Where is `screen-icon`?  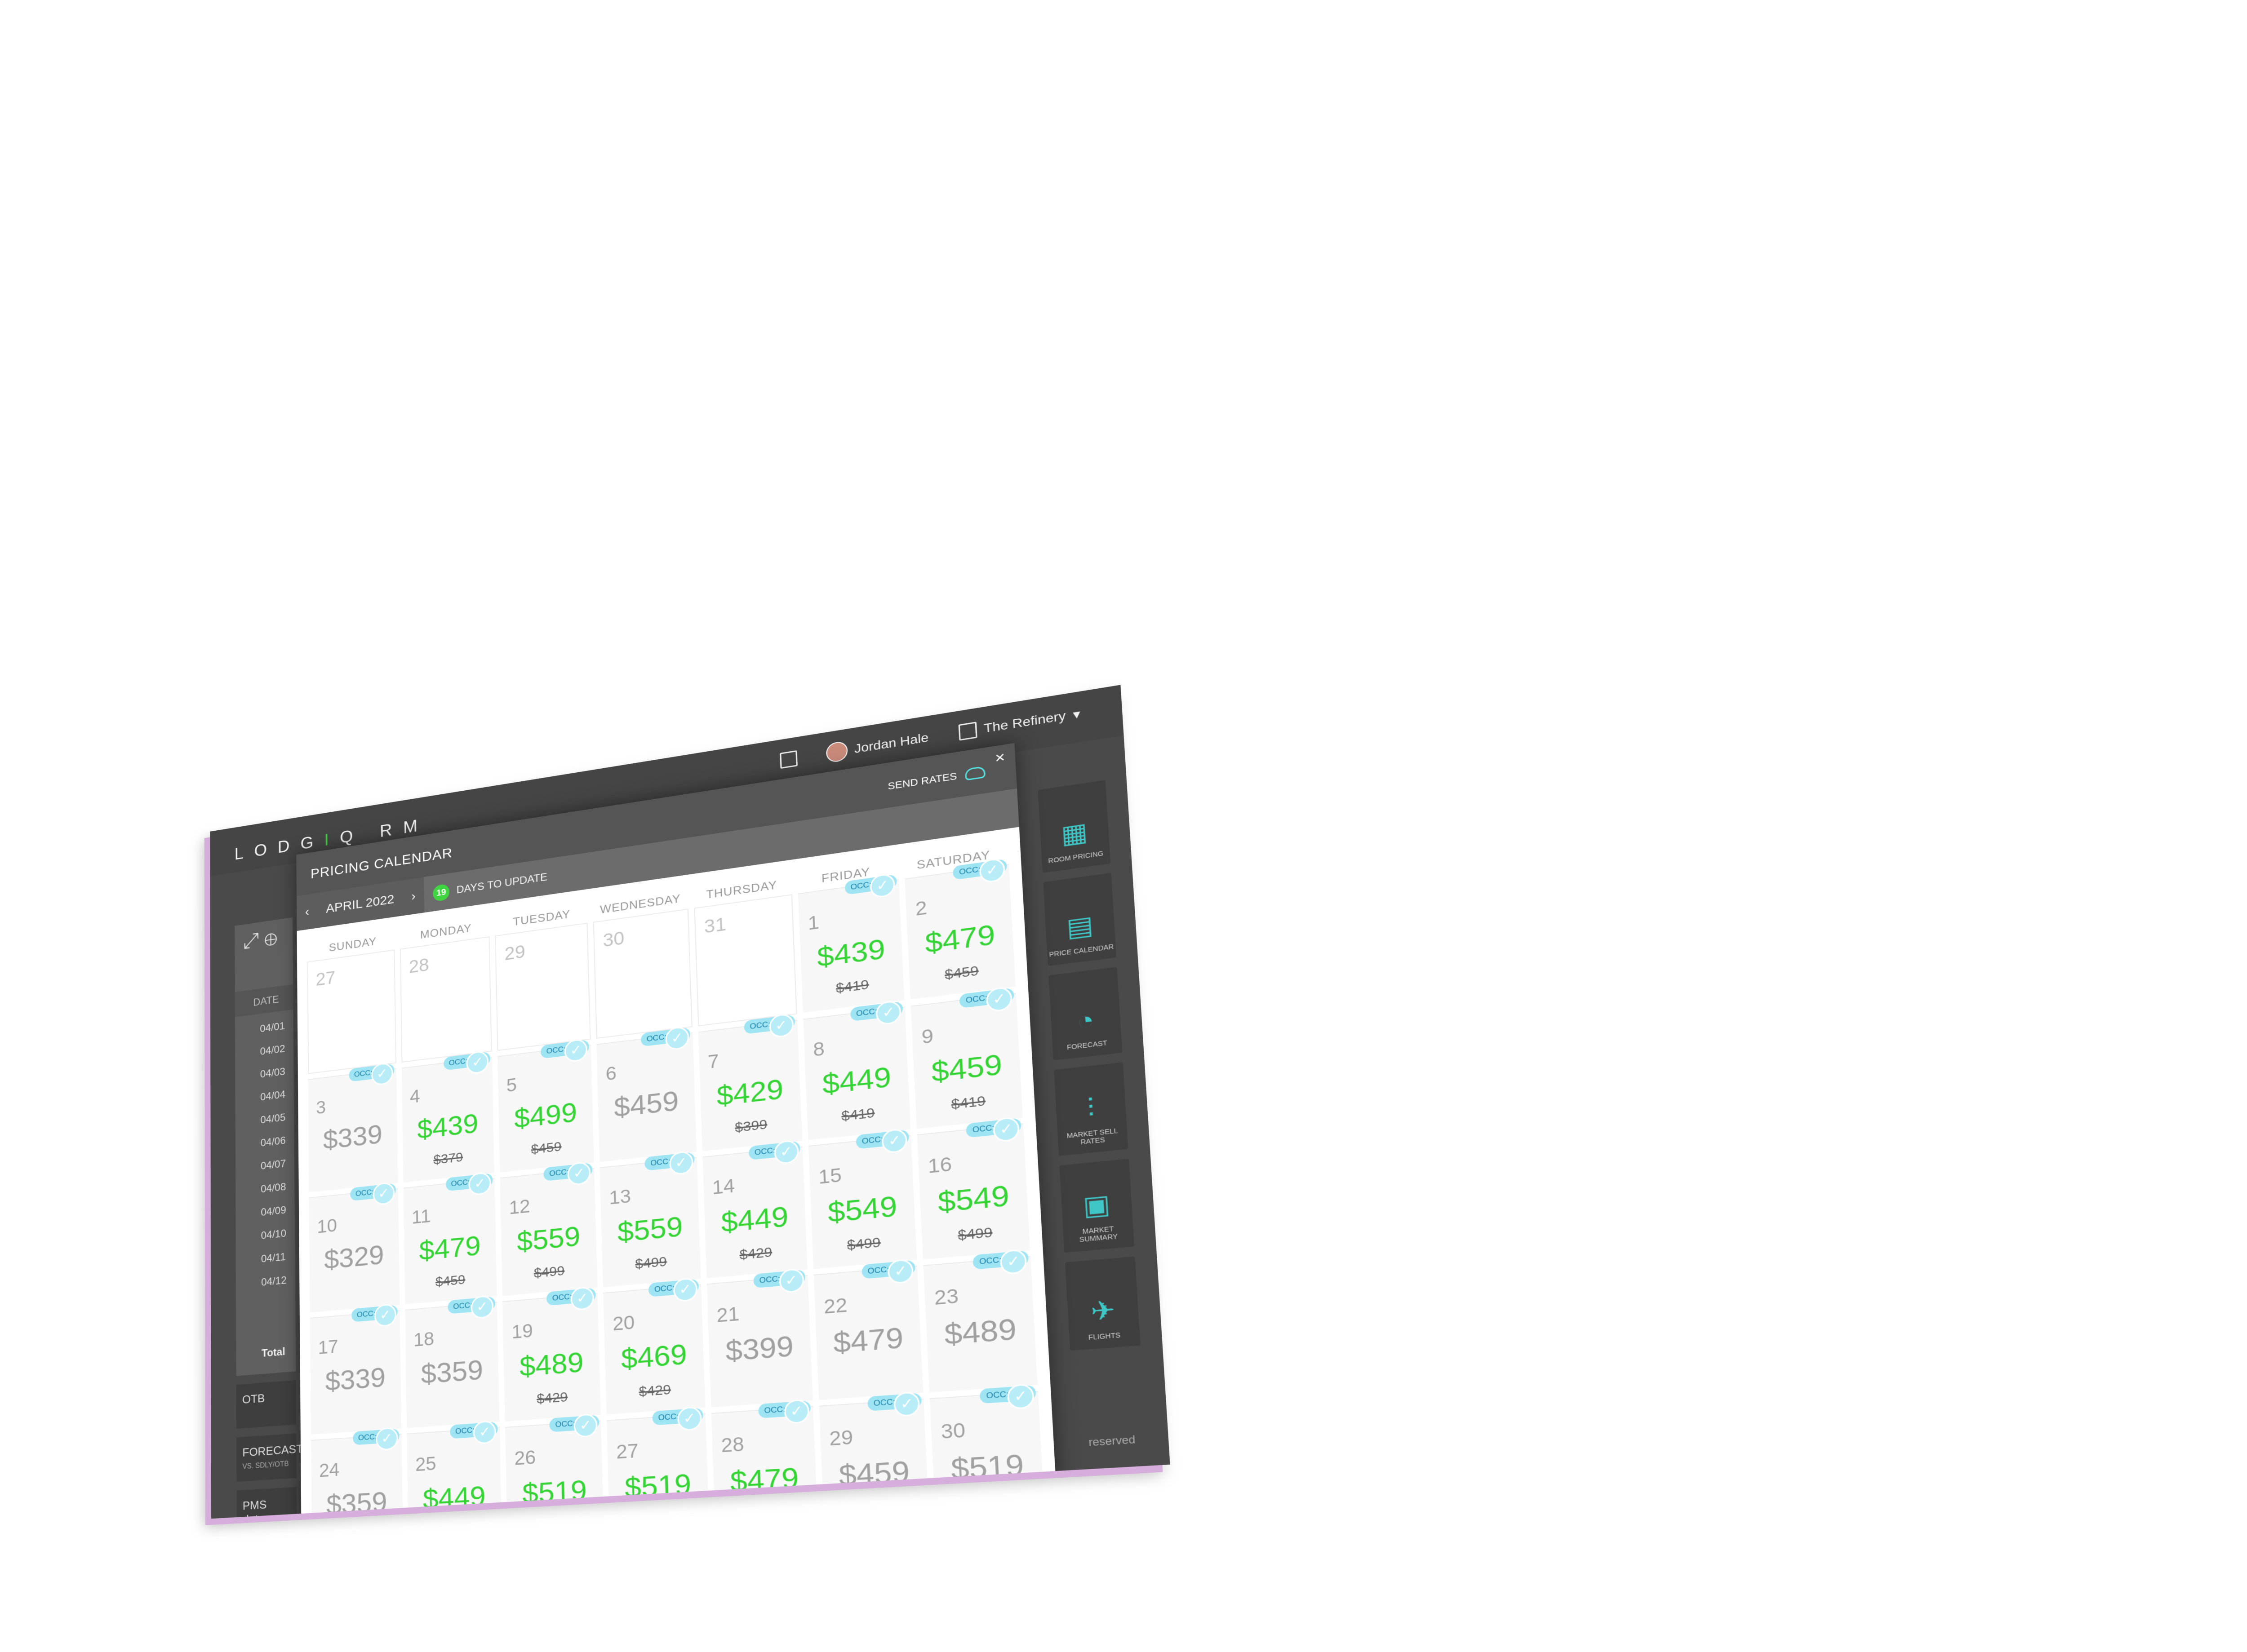
screen-icon is located at coordinates (789, 760).